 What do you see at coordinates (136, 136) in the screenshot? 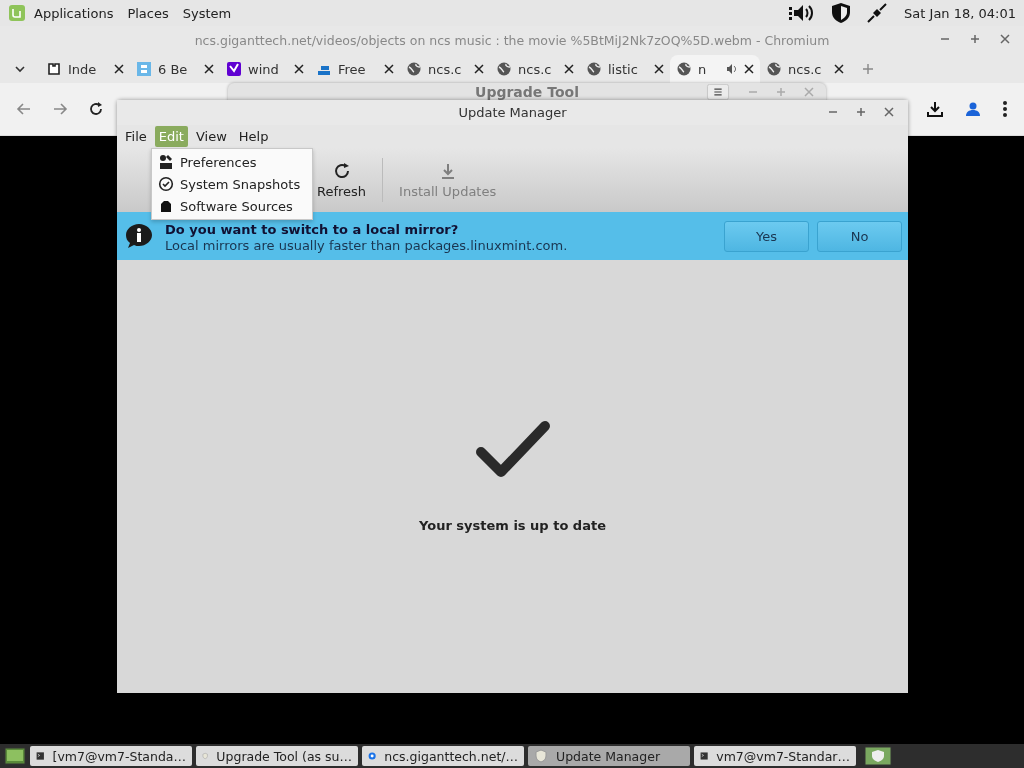
I see `menu-item: File` at bounding box center [136, 136].